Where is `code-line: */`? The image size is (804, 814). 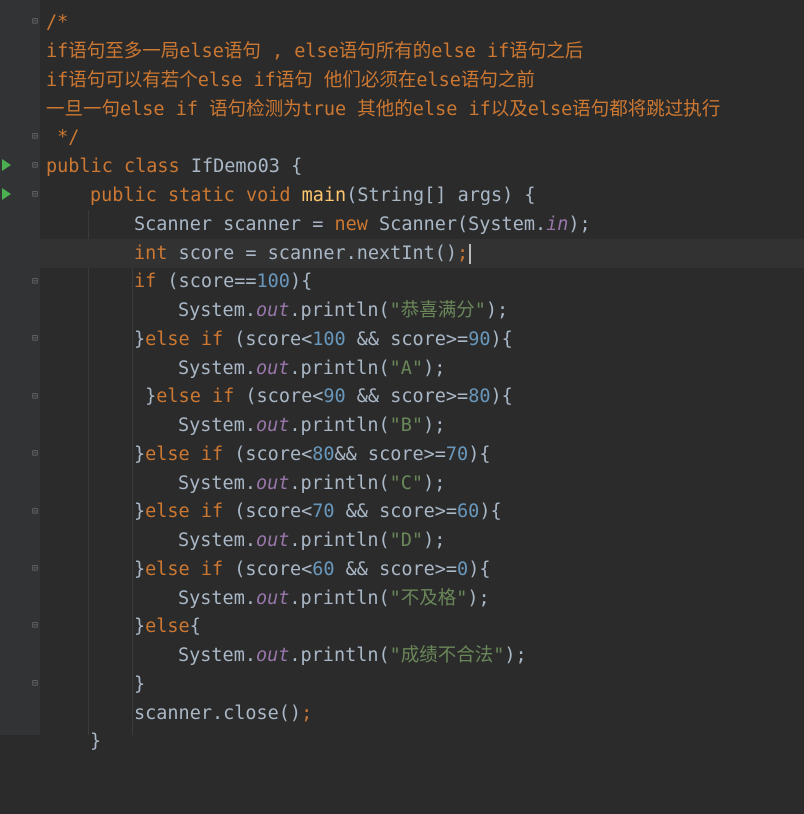
code-line: */ is located at coordinates (422, 137).